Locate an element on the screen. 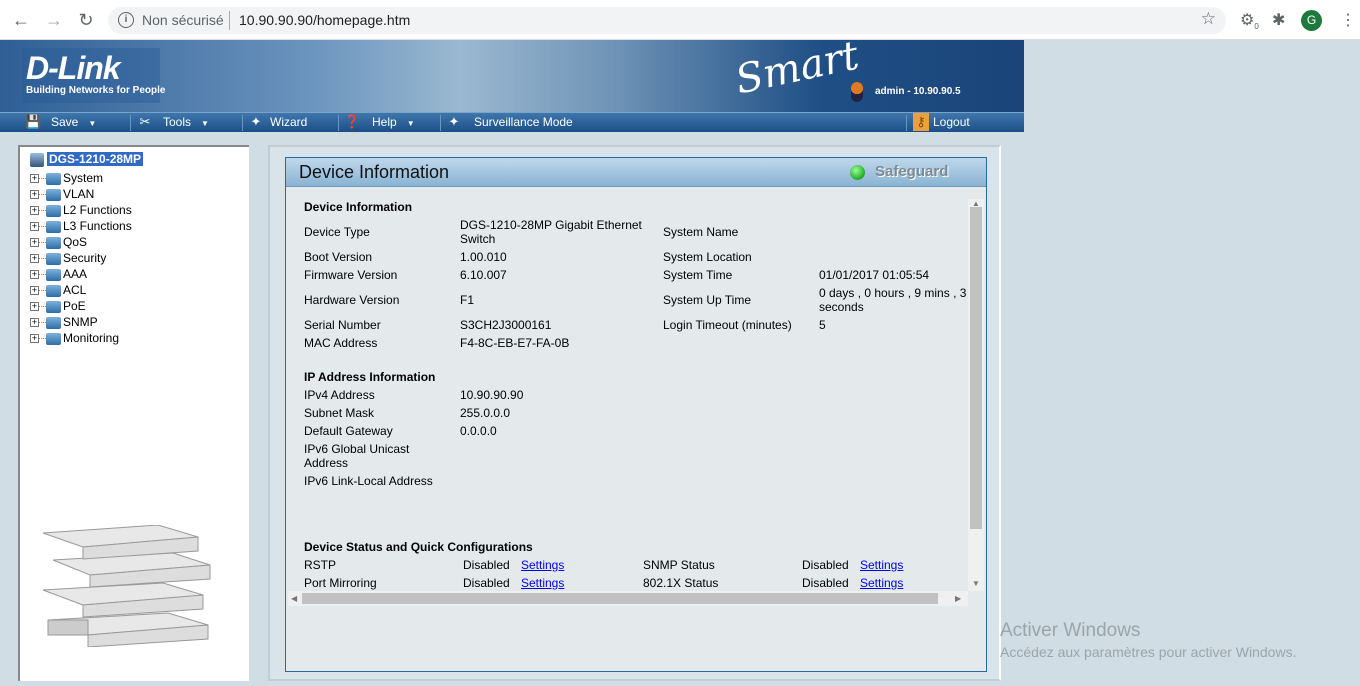 The image size is (1360, 686). field-value: seconds is located at coordinates (841, 307).